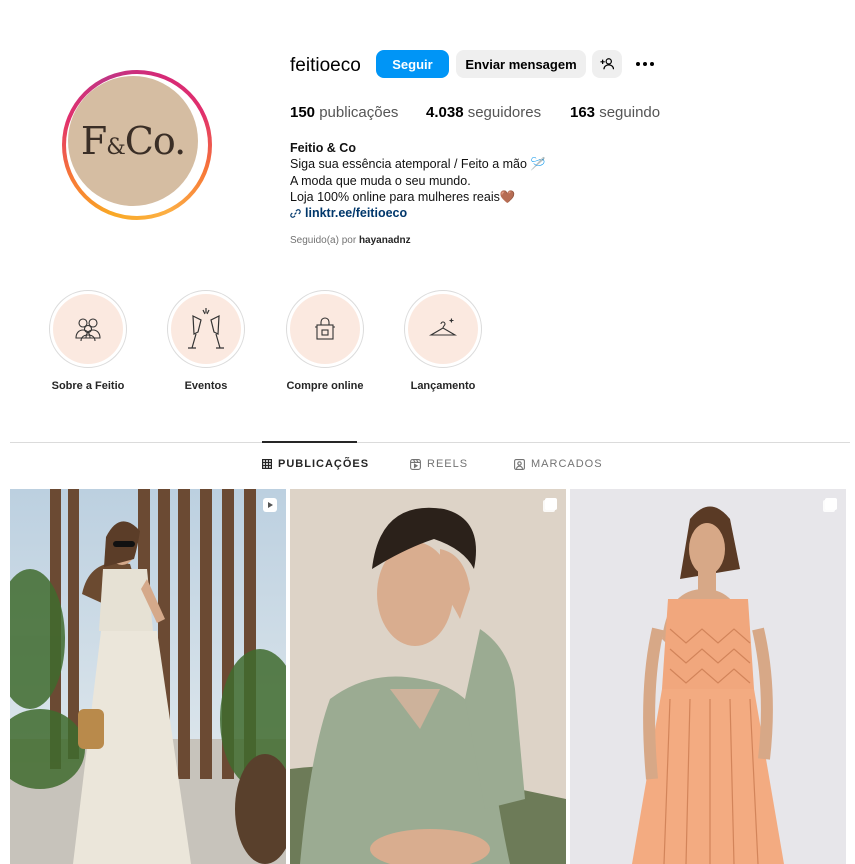  What do you see at coordinates (521, 64) in the screenshot?
I see `send-message-button: Enviar mensagem` at bounding box center [521, 64].